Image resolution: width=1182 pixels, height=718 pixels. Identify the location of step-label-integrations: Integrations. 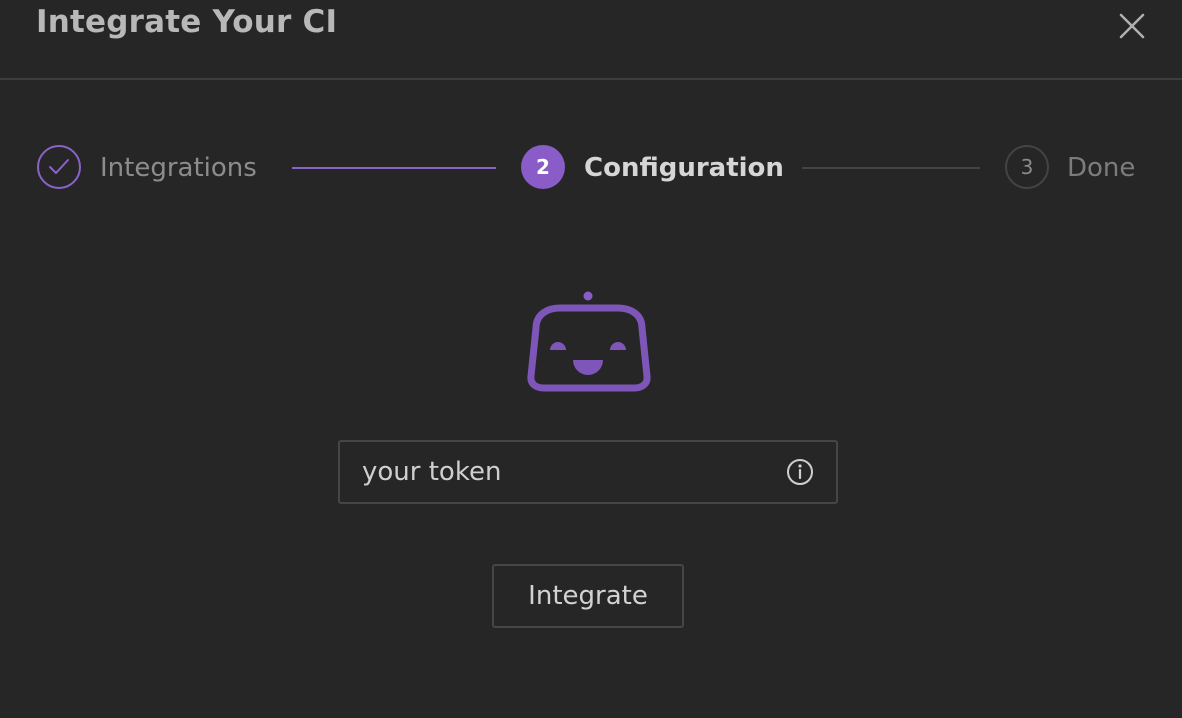
(178, 168).